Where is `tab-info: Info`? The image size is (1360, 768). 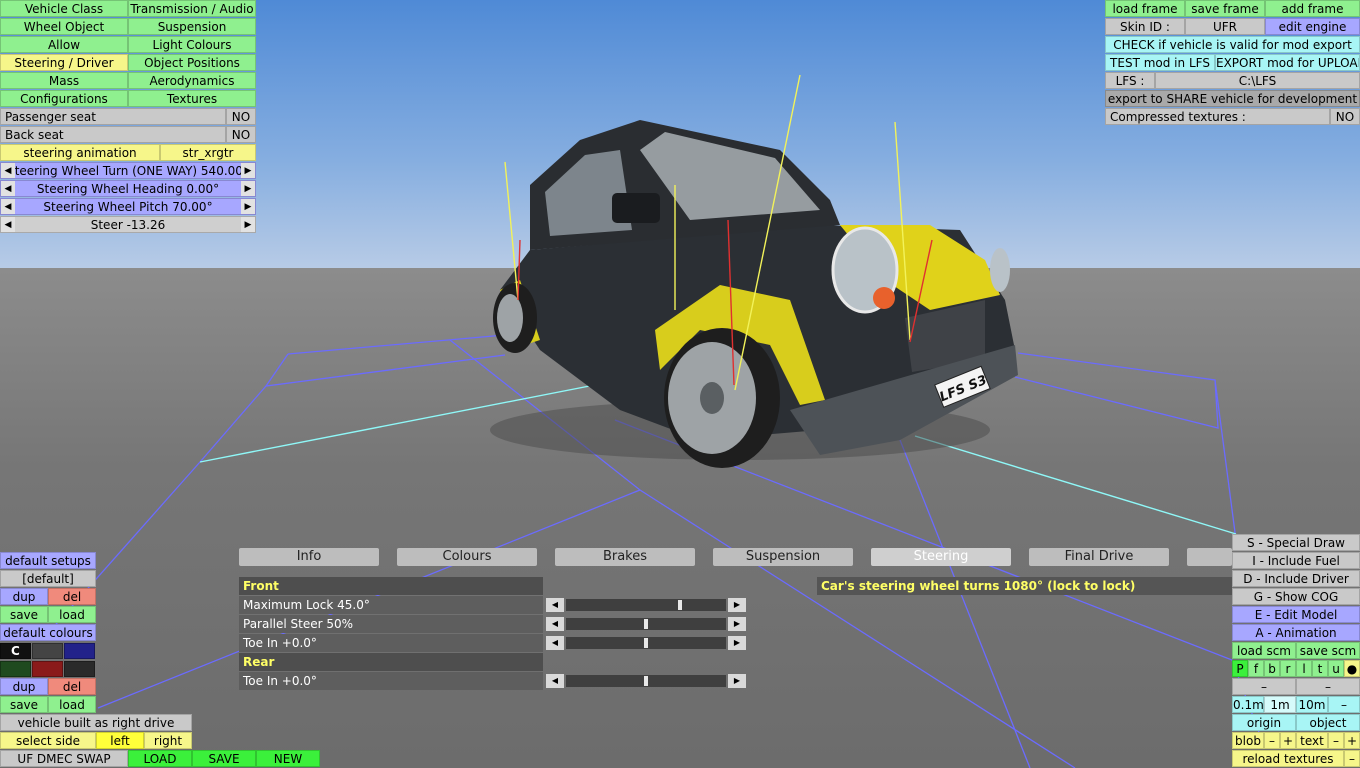
tab-info: Info is located at coordinates (309, 557).